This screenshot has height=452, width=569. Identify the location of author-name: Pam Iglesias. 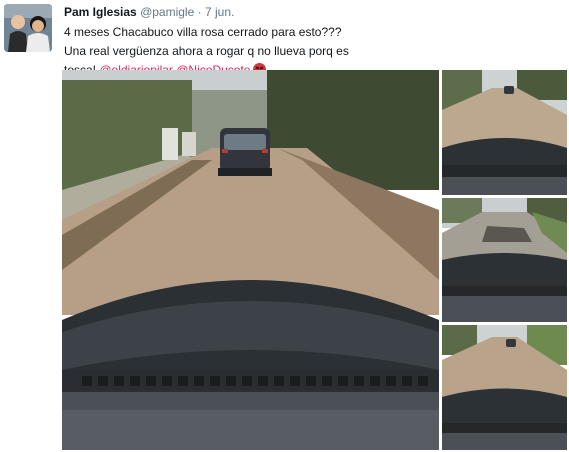
(100, 12).